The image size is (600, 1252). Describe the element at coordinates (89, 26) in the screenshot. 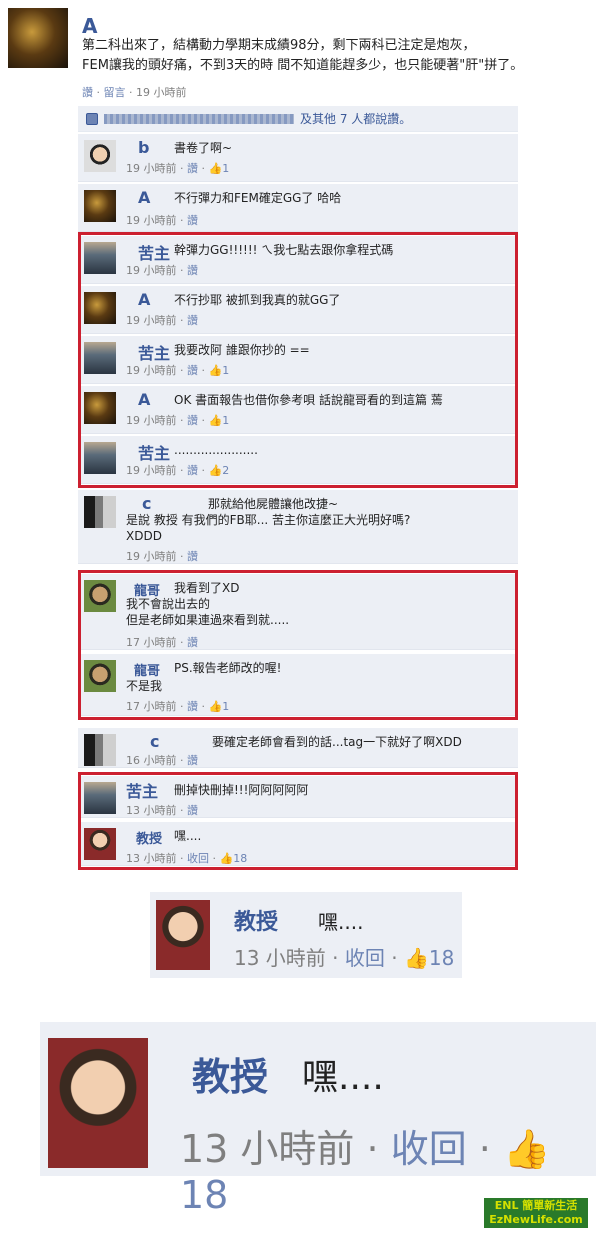

I see `post-author-name: A` at that location.